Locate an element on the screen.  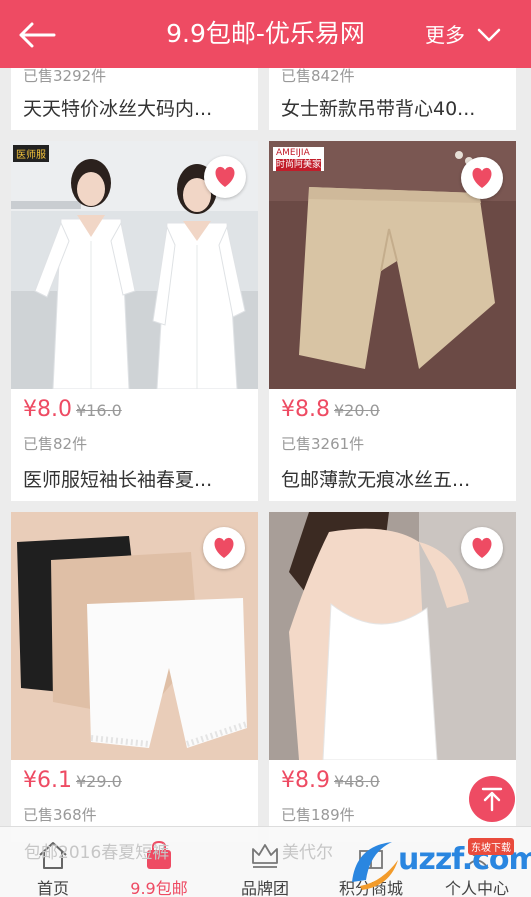
app-header: 9.9包邮-优乐易网 更多 is located at coordinates (265, 34).